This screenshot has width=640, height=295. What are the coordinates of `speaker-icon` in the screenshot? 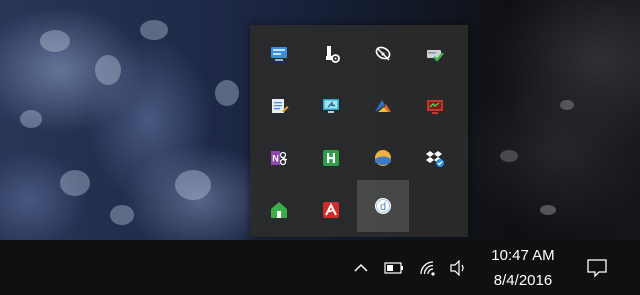 It's located at (457, 267).